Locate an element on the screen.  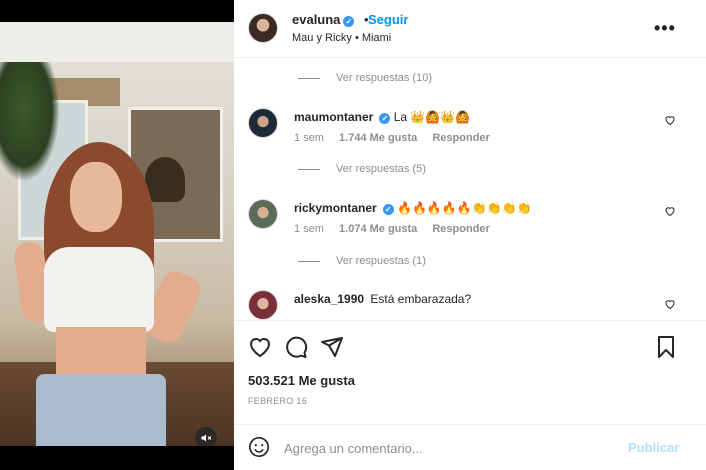
media-top-bar is located at coordinates (117, 11).